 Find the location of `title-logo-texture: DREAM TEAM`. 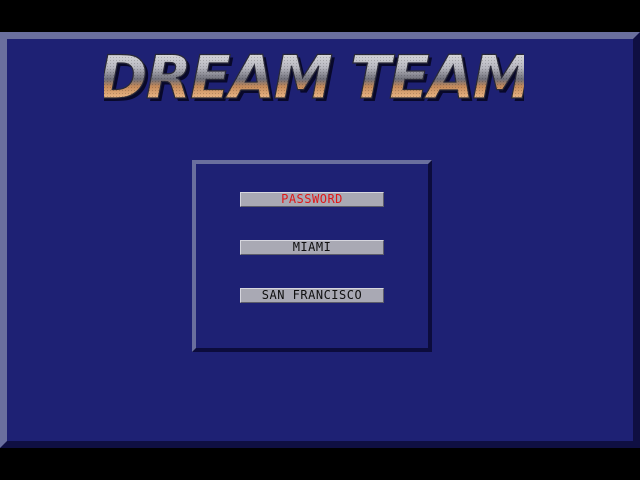

title-logo-texture: DREAM TEAM is located at coordinates (314, 75).